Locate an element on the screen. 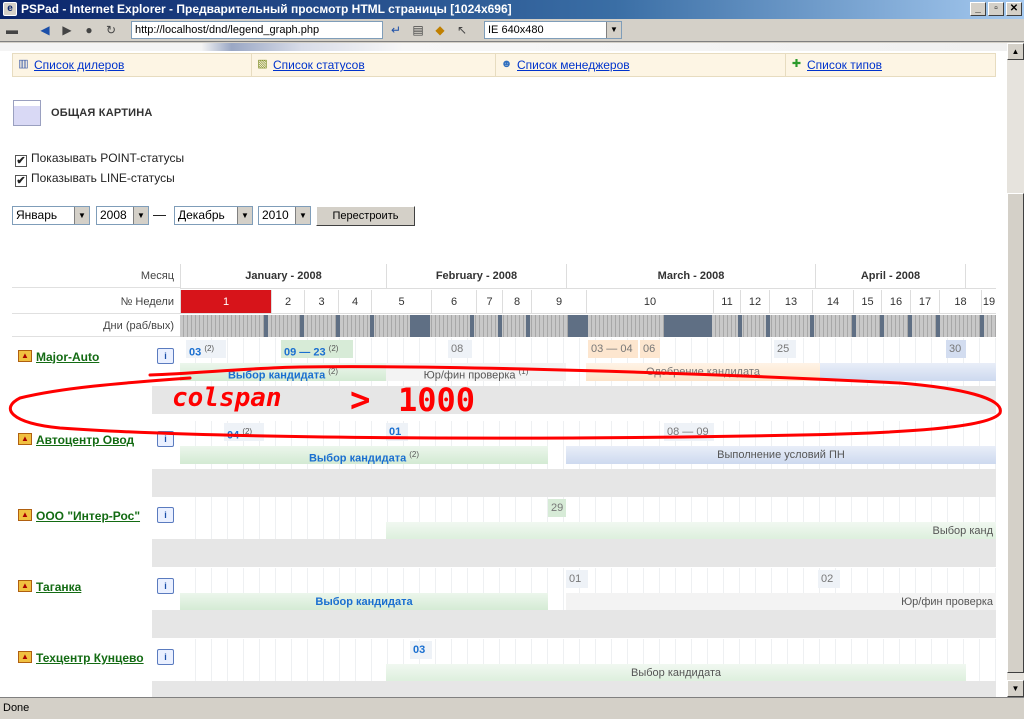  minimize-button: _ is located at coordinates (978, 9).